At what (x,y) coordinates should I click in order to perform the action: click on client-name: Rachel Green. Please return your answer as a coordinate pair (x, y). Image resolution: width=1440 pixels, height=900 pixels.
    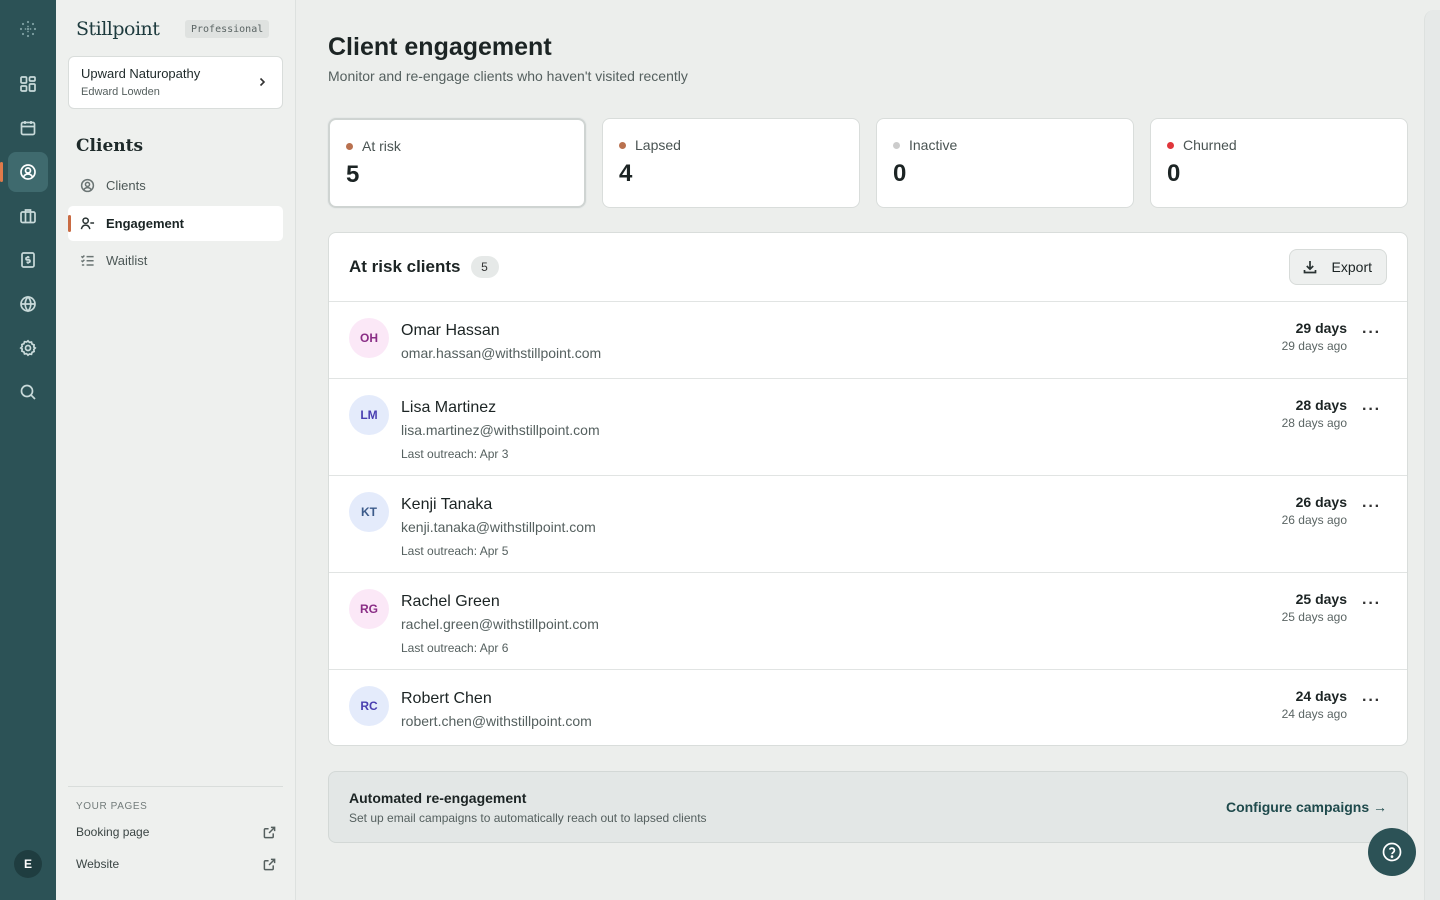
    Looking at the image, I should click on (450, 602).